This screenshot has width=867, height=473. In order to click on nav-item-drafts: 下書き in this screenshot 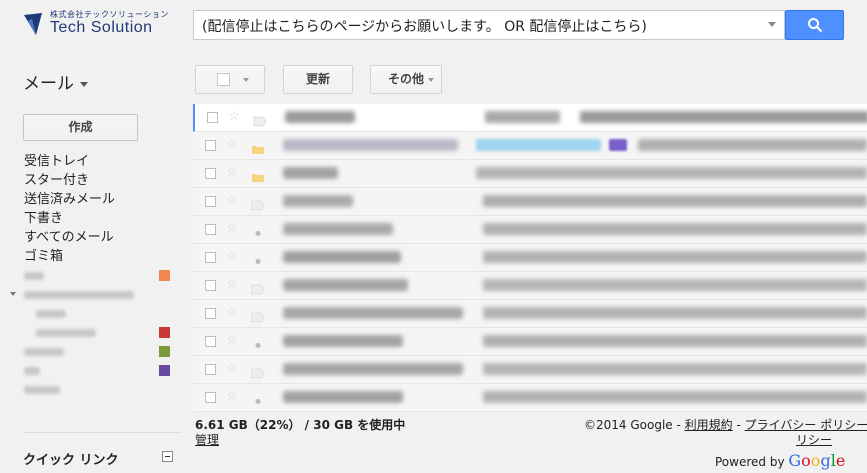, I will do `click(104, 218)`.